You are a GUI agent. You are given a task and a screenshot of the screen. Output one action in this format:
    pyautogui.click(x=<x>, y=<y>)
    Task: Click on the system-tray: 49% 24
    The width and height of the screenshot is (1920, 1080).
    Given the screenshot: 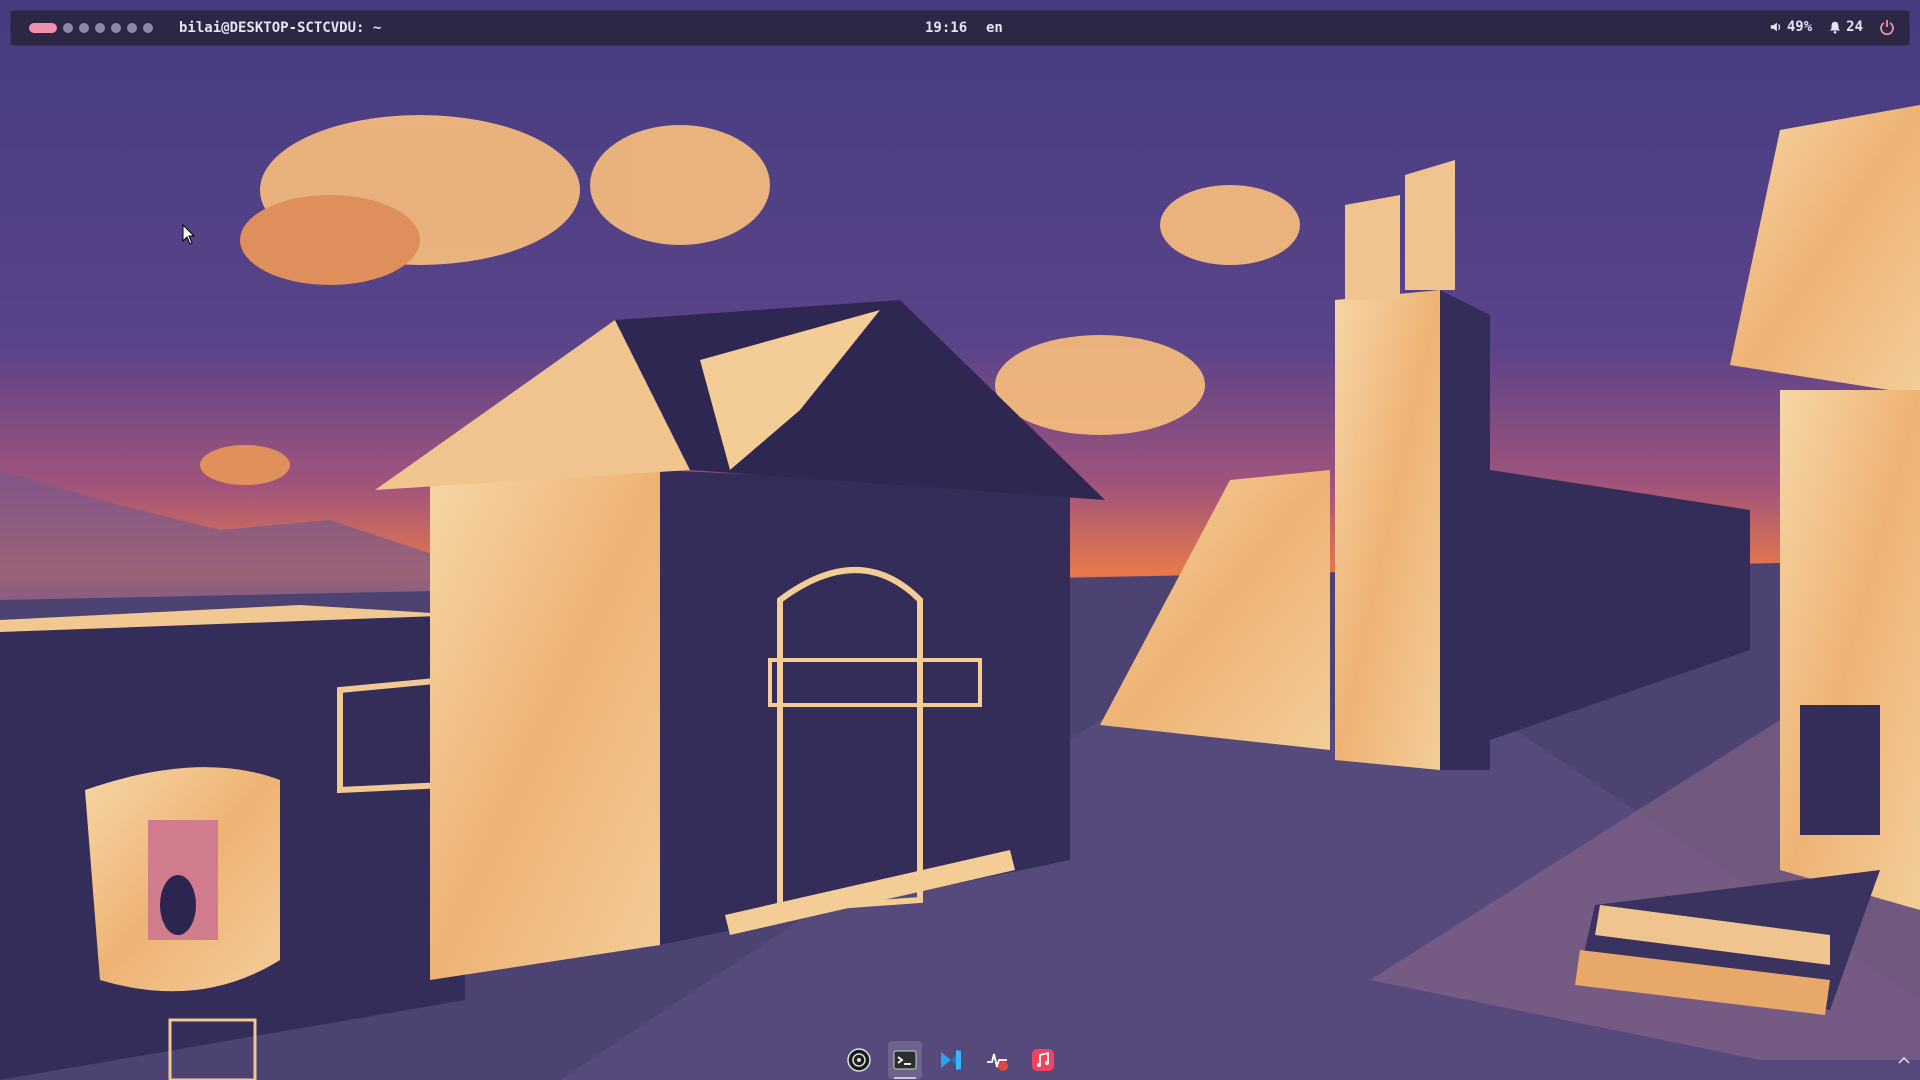 What is the action you would take?
    pyautogui.click(x=1832, y=27)
    